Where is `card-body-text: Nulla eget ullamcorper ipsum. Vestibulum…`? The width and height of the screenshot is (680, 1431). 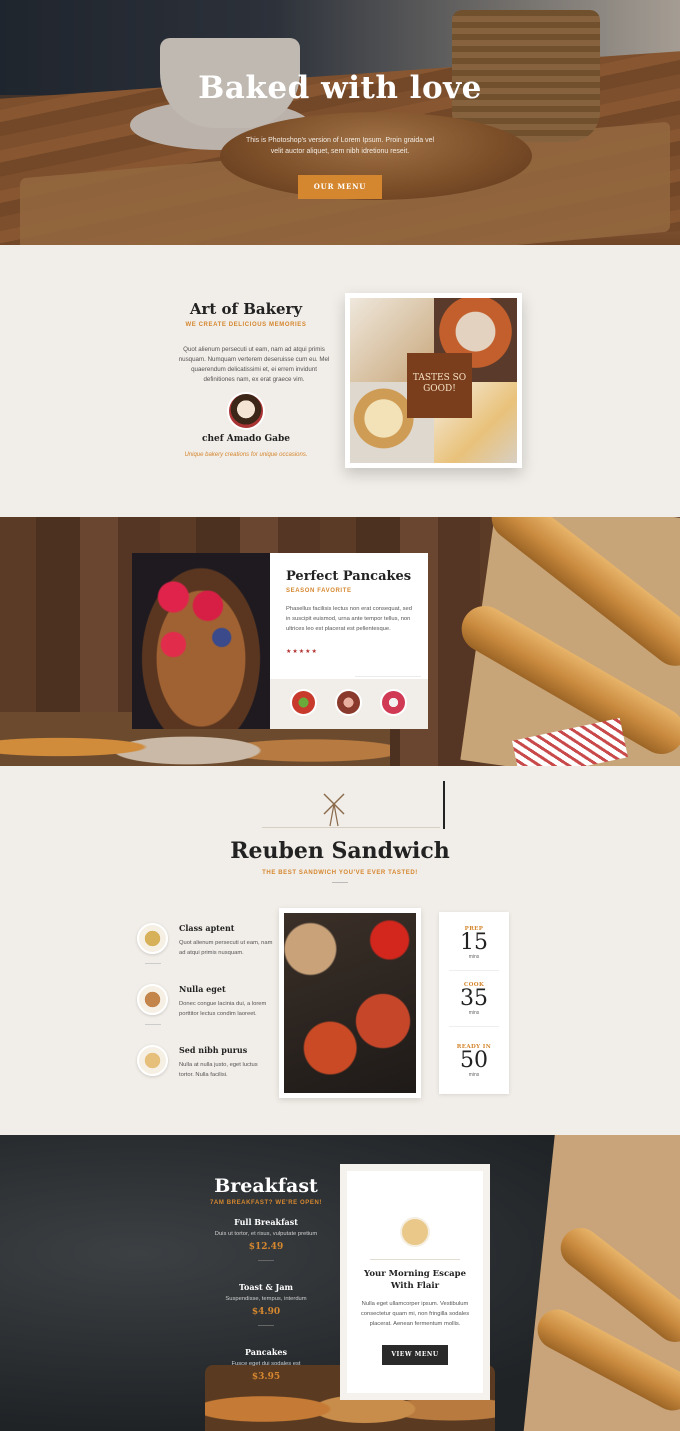
card-body-text: Nulla eget ullamcorper ipsum. Vestibulum… is located at coordinates (415, 1314).